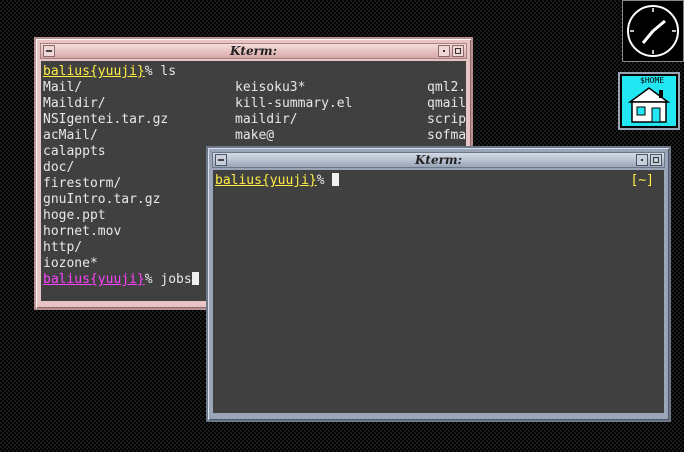 The image size is (684, 452). Describe the element at coordinates (446, 119) in the screenshot. I see `file-entry: scrip` at that location.